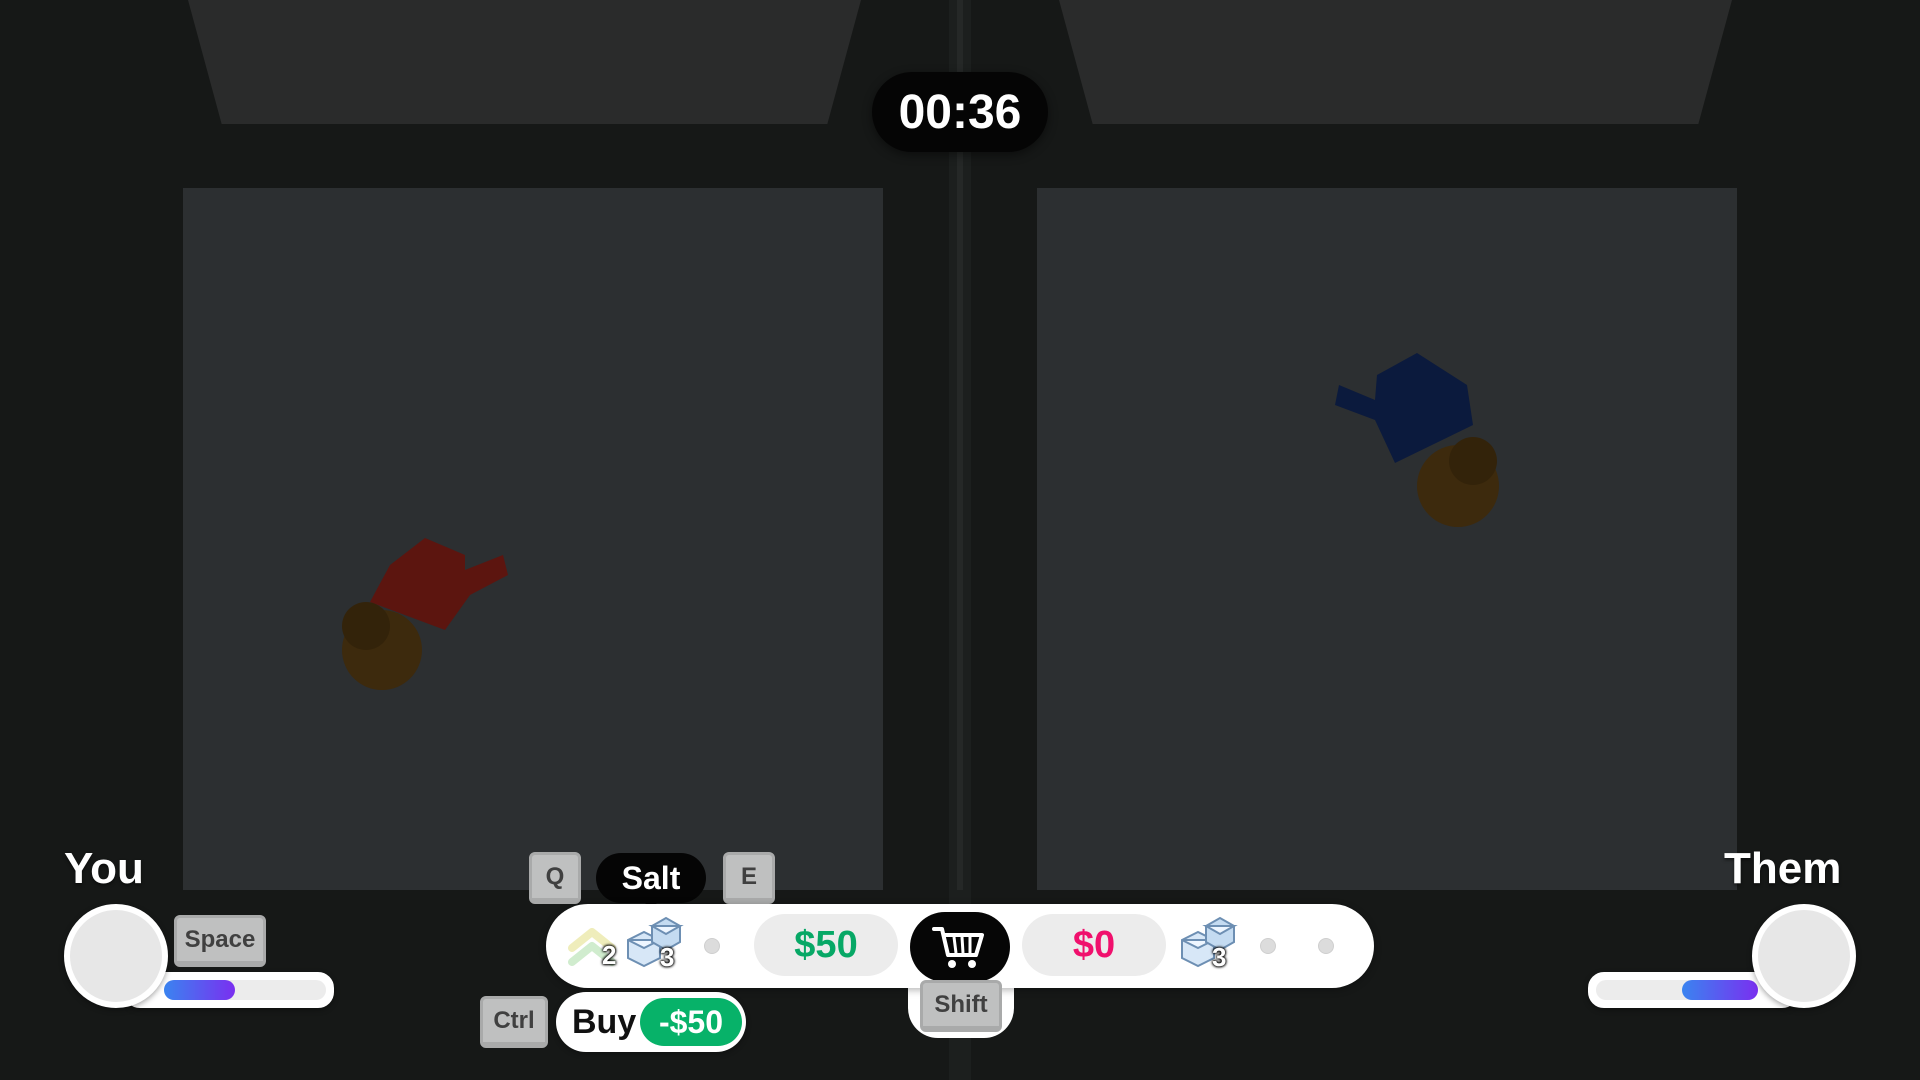 This screenshot has width=1920, height=1080. Describe the element at coordinates (749, 878) in the screenshot. I see `key-e: E` at that location.